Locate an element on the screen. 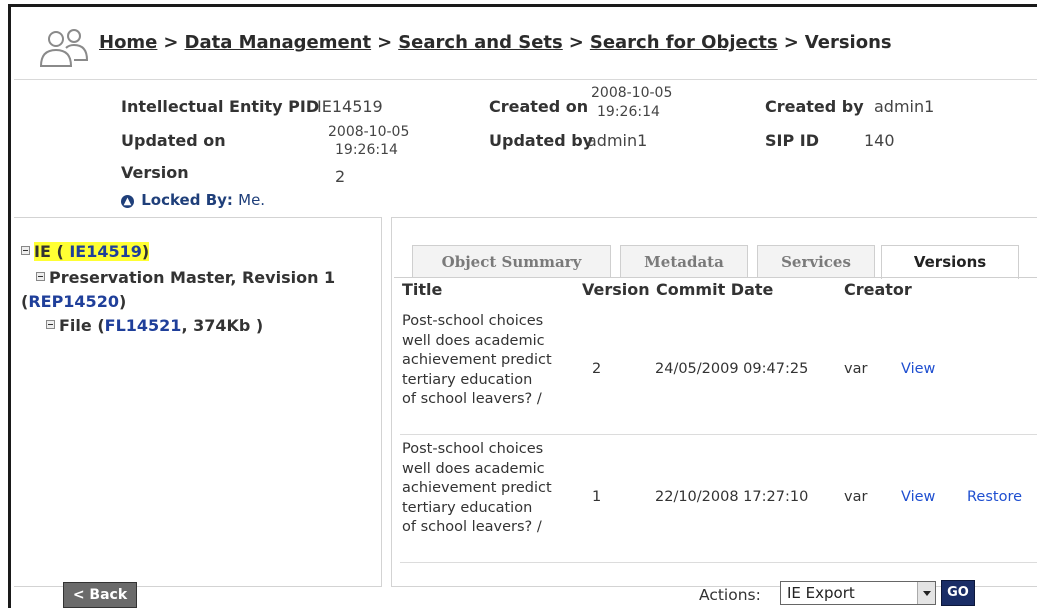 This screenshot has width=1037, height=608. tree-rep-id: (REP14520) is located at coordinates (74, 301).